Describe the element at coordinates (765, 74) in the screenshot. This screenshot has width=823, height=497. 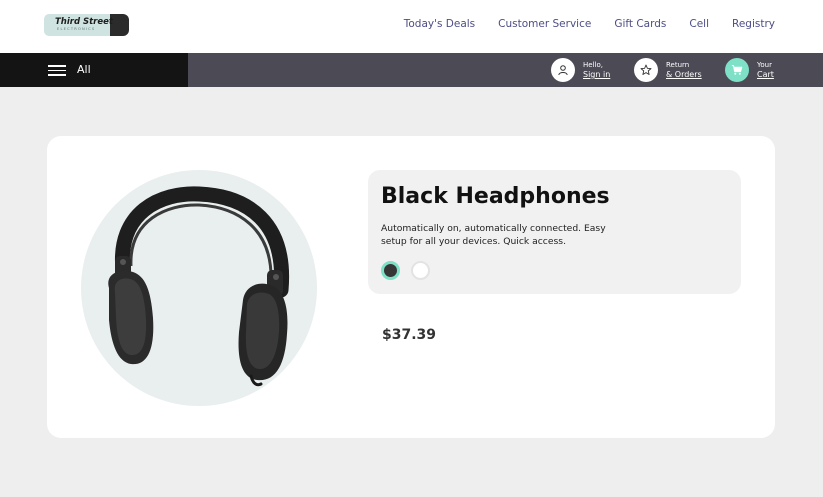
I see `cart-link: Cart` at that location.